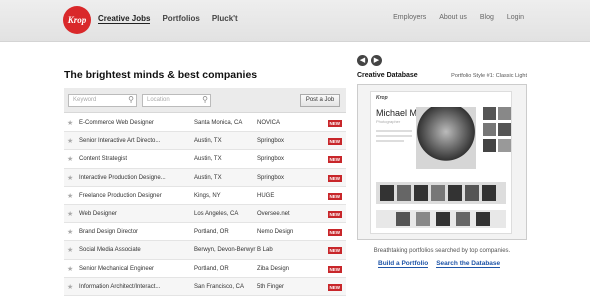 The height and width of the screenshot is (297, 590). What do you see at coordinates (266, 195) in the screenshot?
I see `job-company: HUGE` at bounding box center [266, 195].